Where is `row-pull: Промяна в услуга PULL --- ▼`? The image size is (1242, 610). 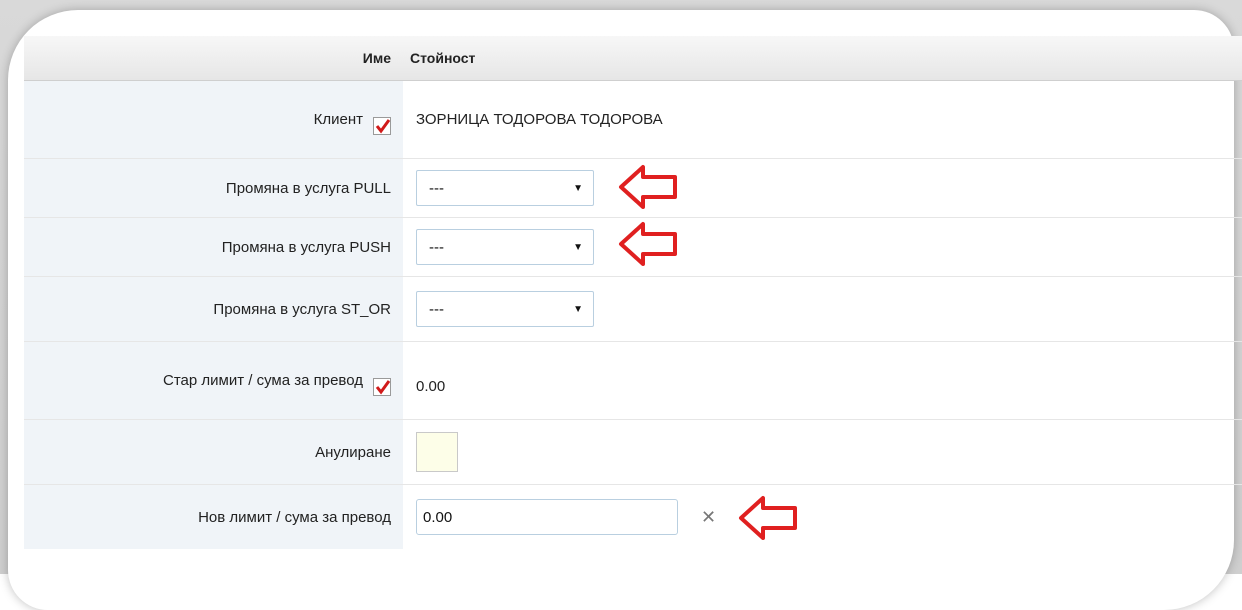 row-pull: Промяна в услуга PULL --- ▼ is located at coordinates (633, 188).